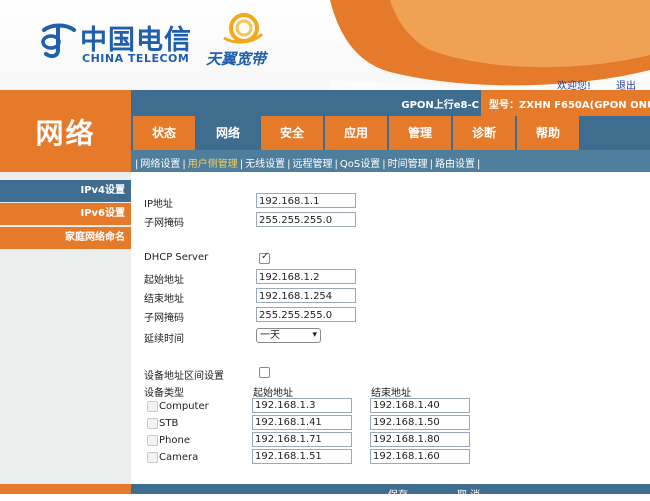 The width and height of the screenshot is (650, 501). What do you see at coordinates (420, 133) in the screenshot?
I see `tab-management: 管理` at bounding box center [420, 133].